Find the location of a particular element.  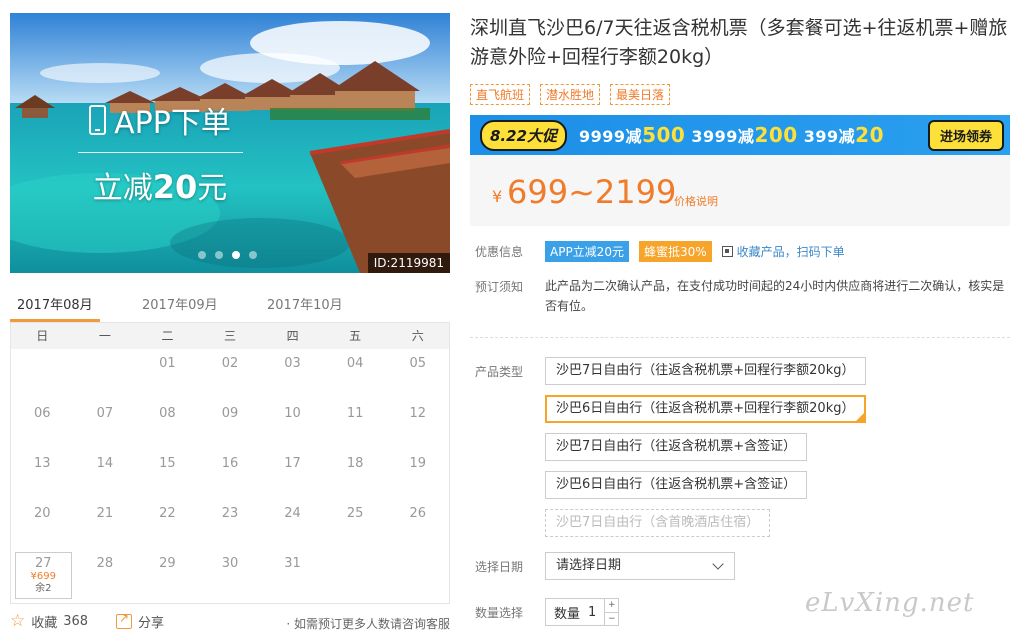

calendar-day-number: 04 is located at coordinates (355, 363).